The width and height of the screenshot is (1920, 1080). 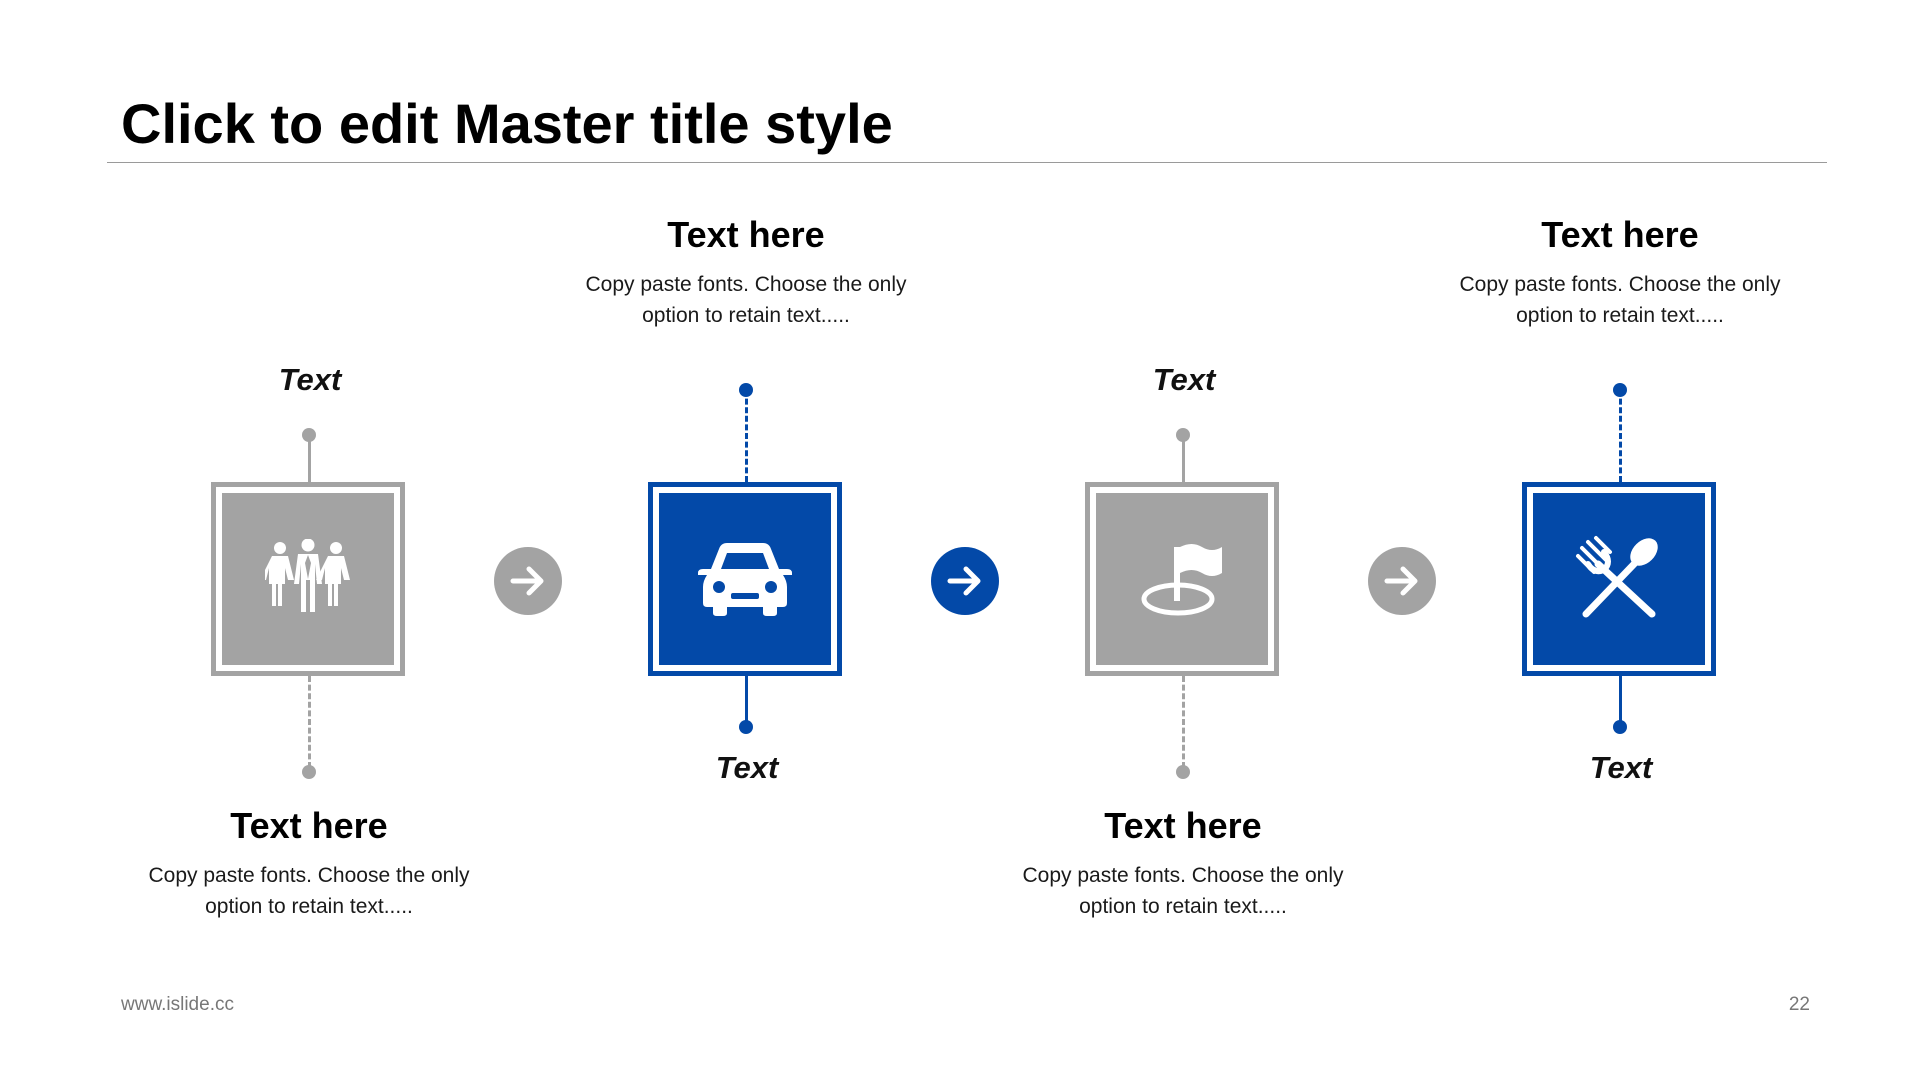 I want to click on step-1-heading: Text here, so click(x=309, y=826).